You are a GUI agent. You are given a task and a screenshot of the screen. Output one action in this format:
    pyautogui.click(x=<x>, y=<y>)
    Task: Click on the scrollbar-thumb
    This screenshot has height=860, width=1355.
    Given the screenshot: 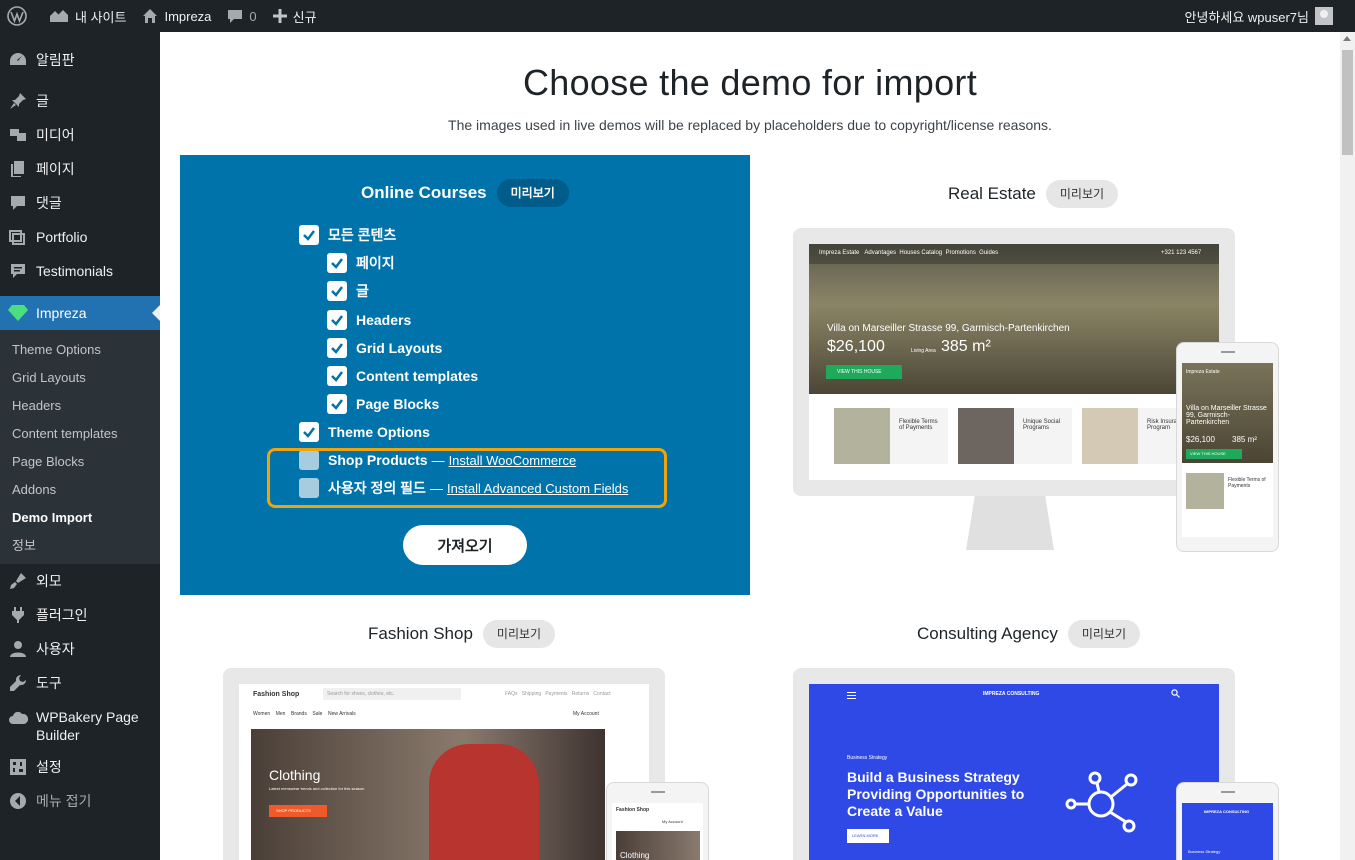 What is the action you would take?
    pyautogui.click(x=1347, y=102)
    